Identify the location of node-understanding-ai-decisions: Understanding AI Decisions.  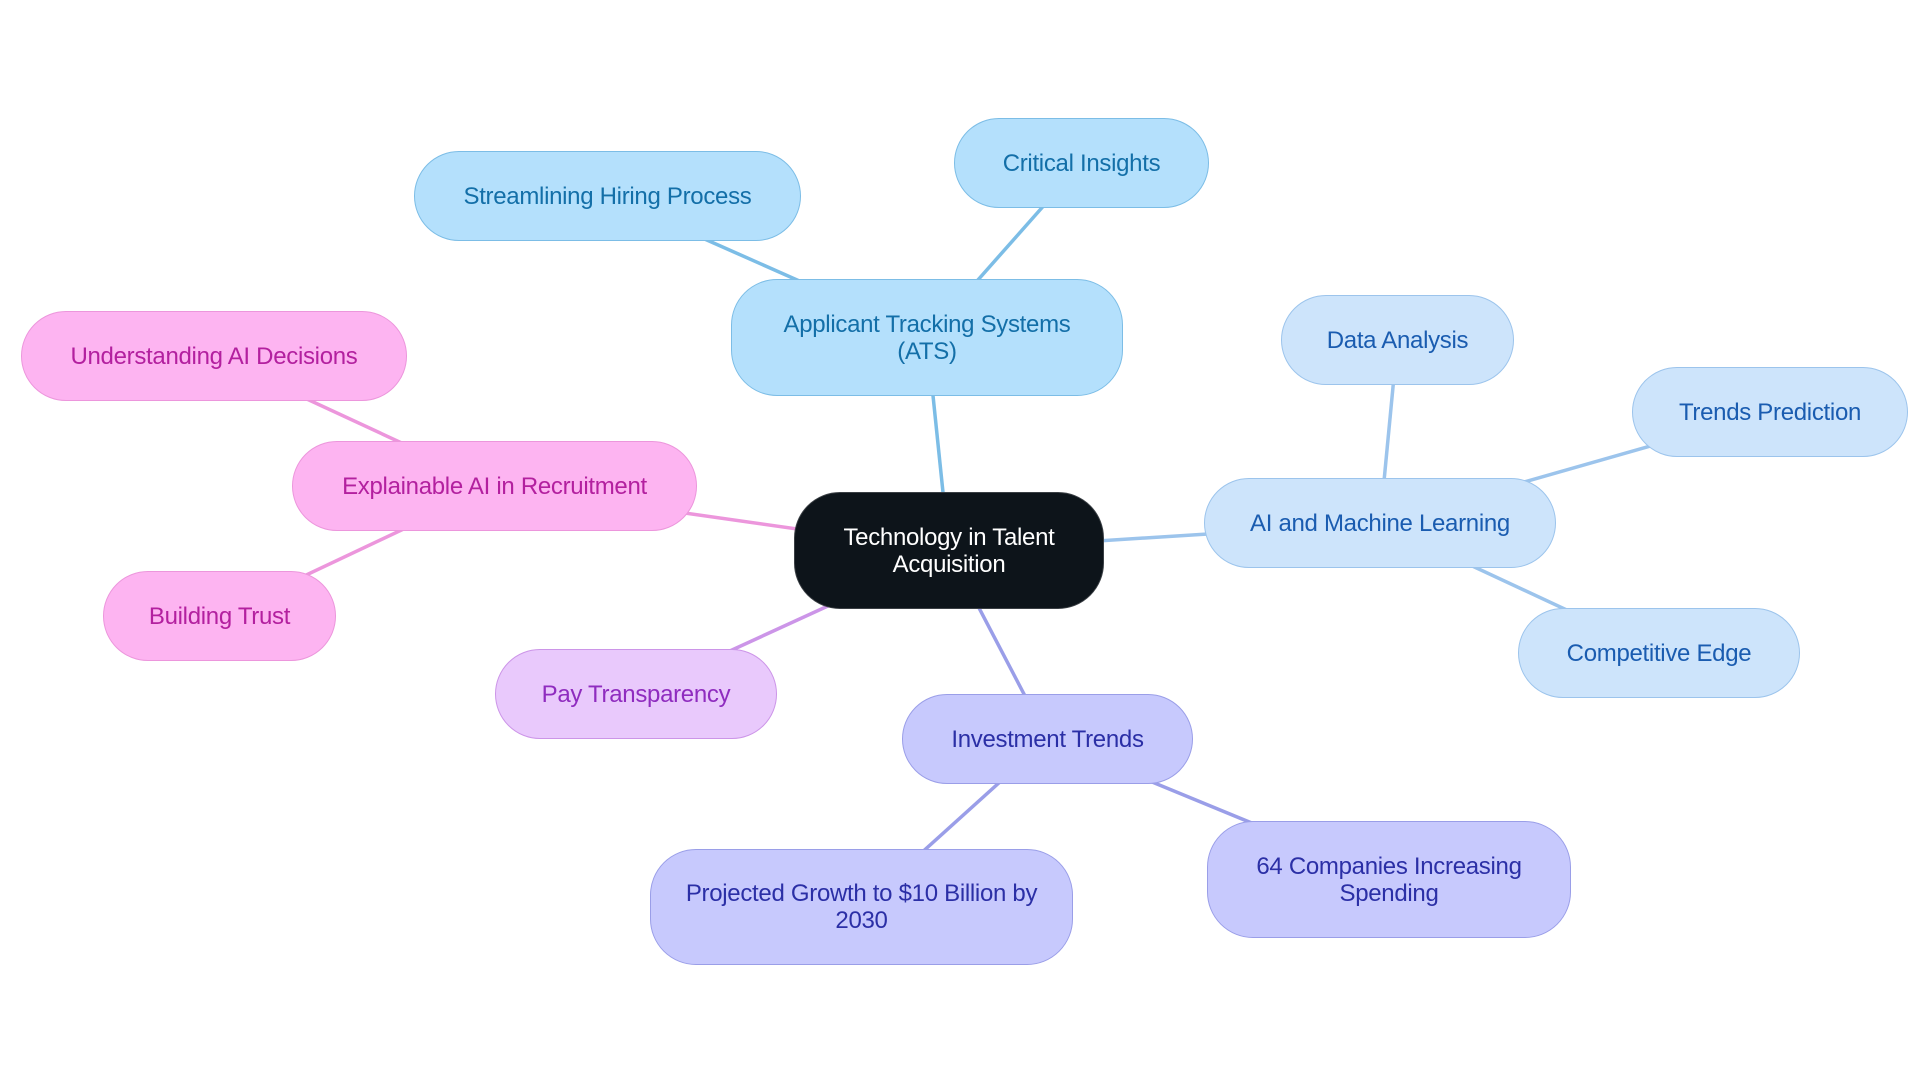
(214, 356).